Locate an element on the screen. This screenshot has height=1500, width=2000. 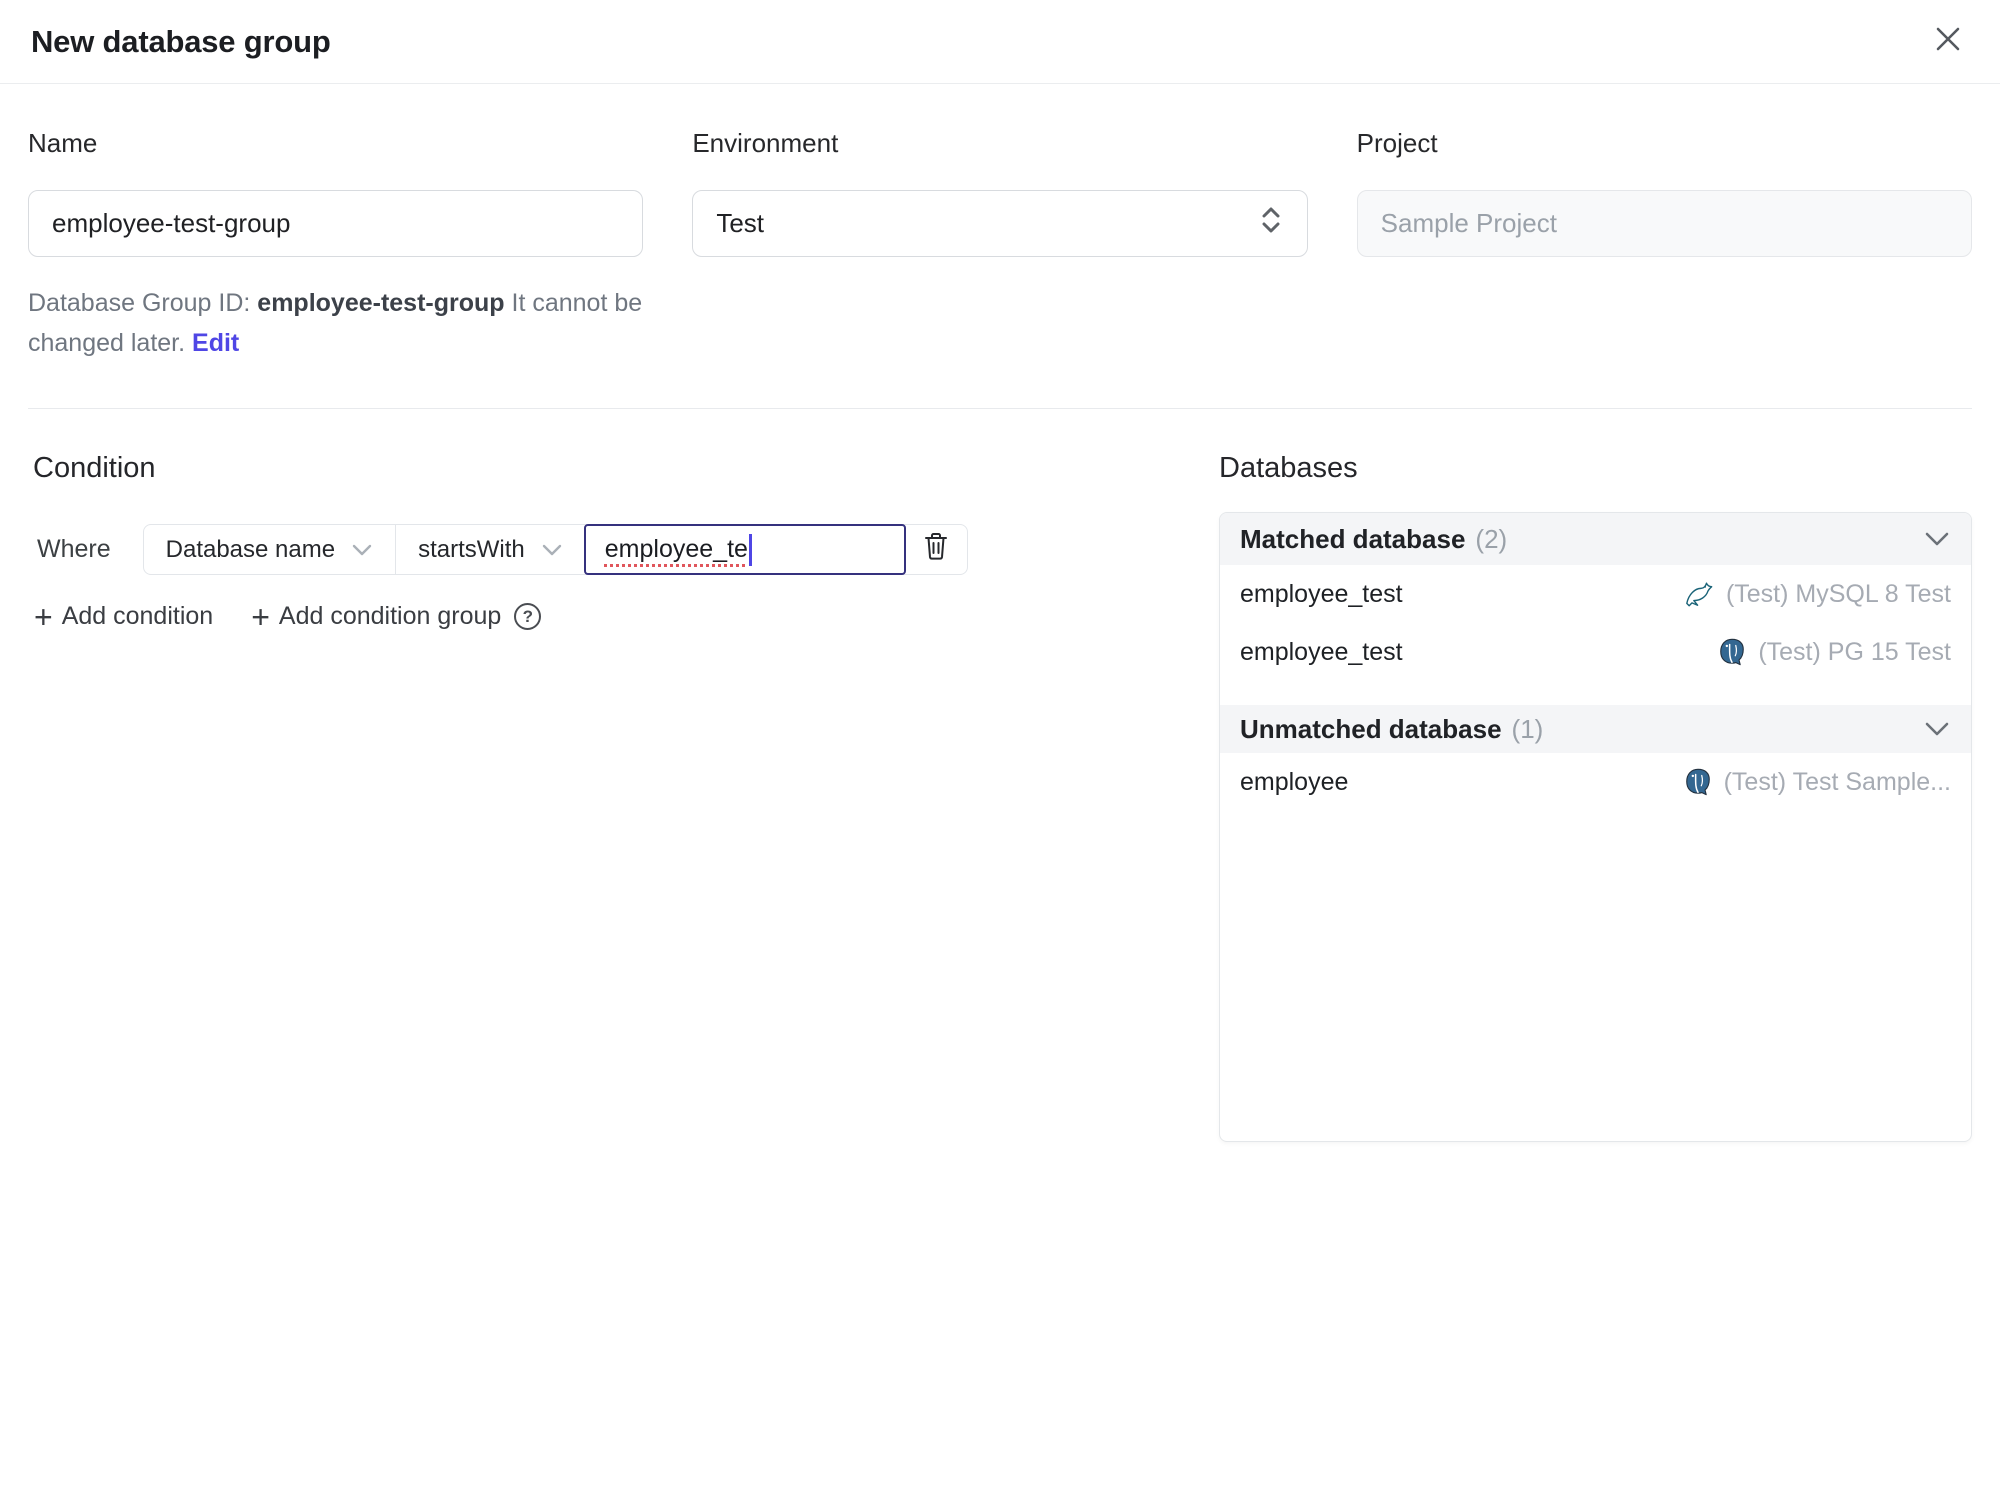
databases-heading: Databases is located at coordinates (1288, 468).